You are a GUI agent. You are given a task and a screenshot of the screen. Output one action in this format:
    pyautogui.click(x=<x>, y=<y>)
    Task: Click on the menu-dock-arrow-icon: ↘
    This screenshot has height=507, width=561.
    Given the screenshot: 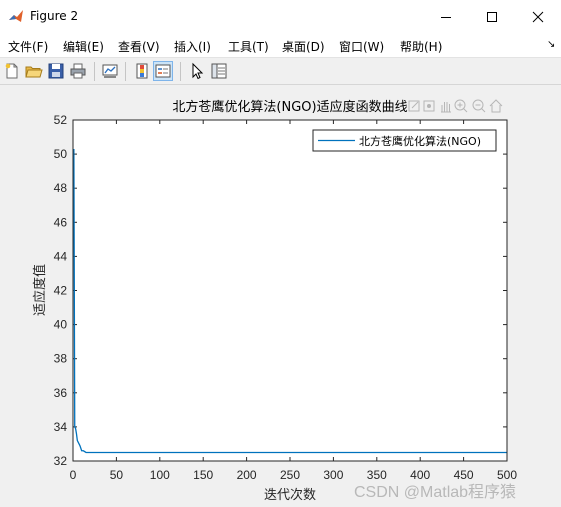 What is the action you would take?
    pyautogui.click(x=551, y=44)
    